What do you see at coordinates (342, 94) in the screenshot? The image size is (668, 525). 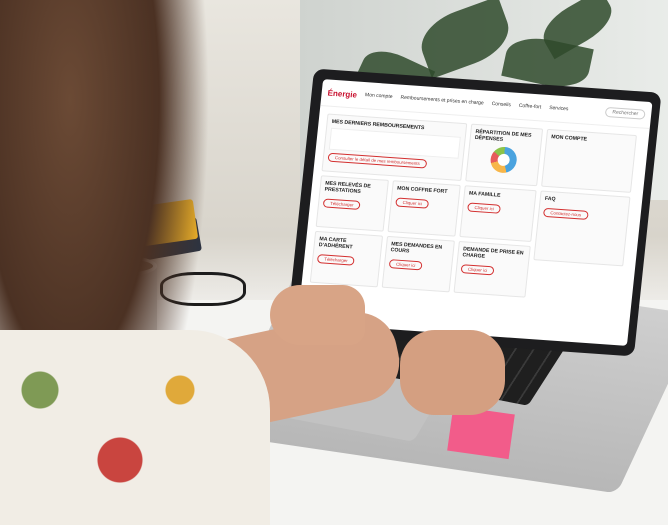 I see `site-logo: Énergie` at bounding box center [342, 94].